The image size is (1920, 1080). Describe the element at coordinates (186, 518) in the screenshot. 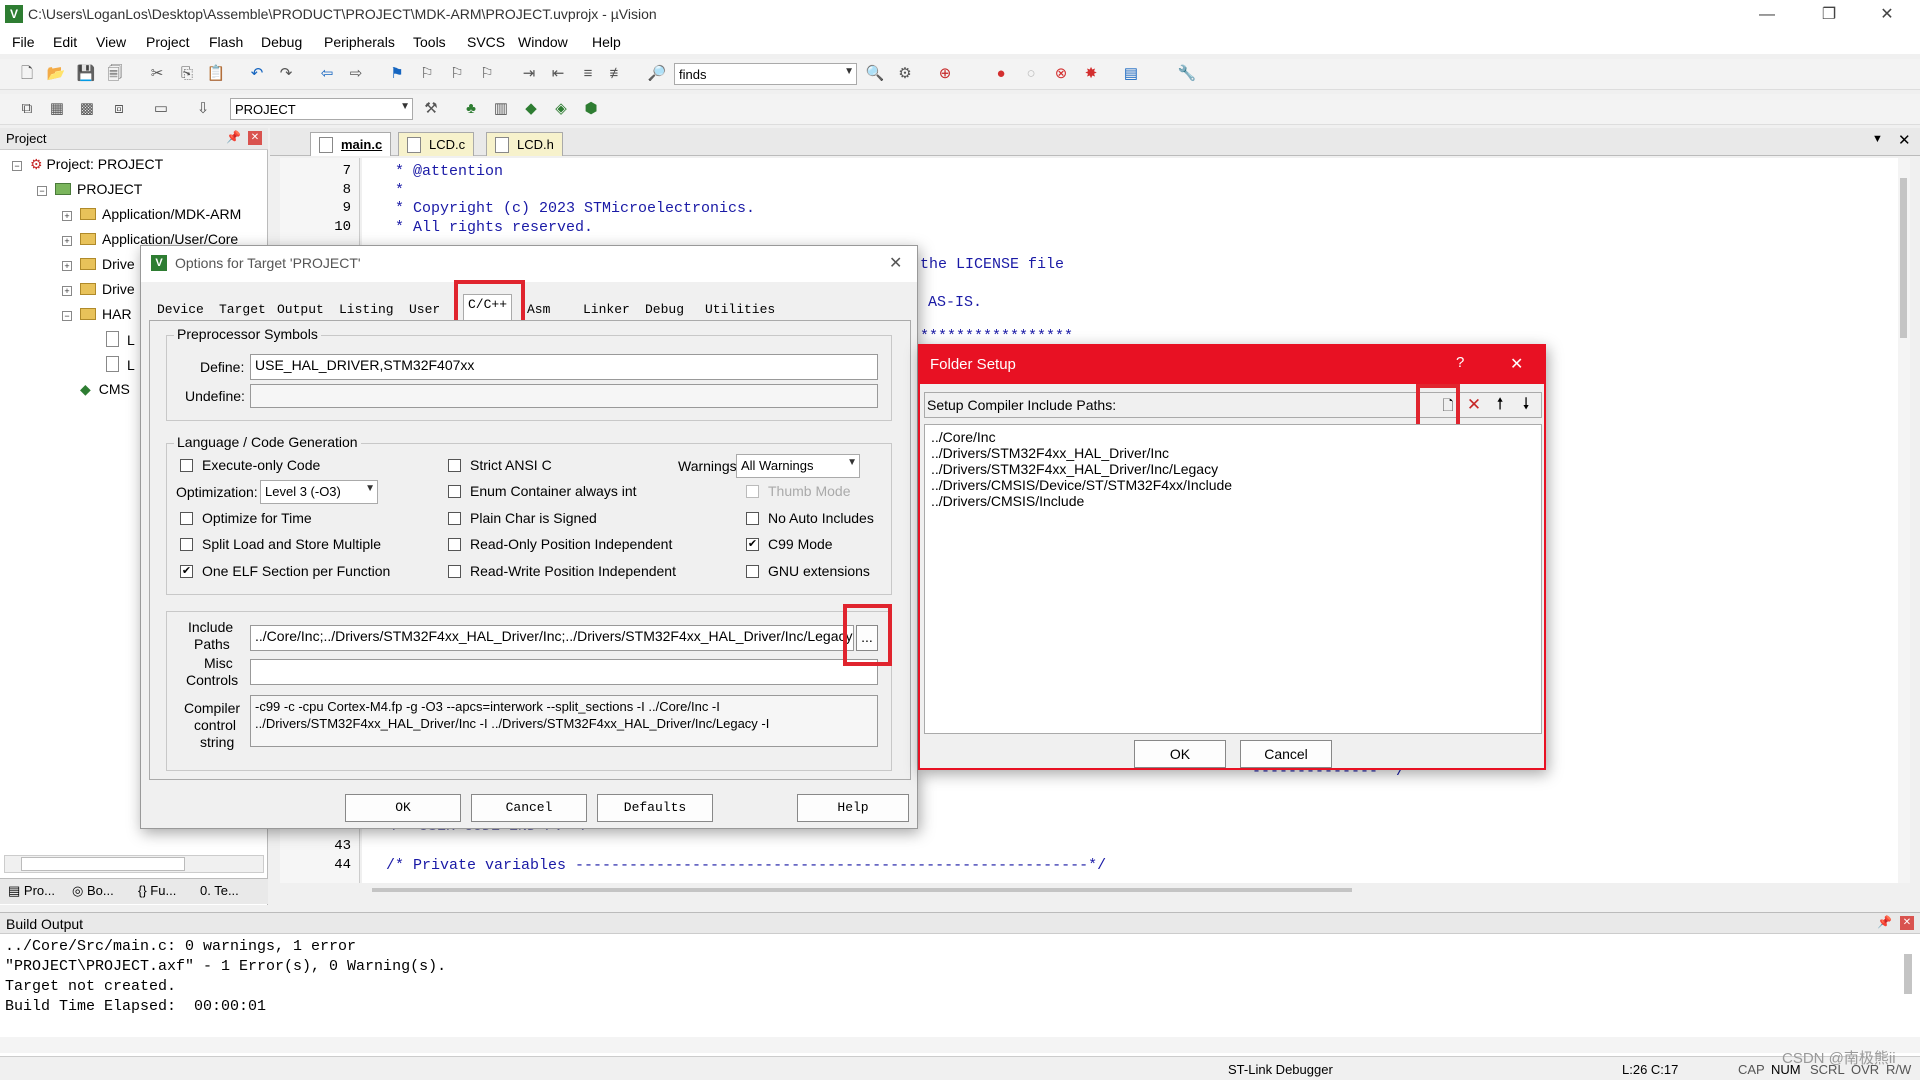

I see `optimize-time-checkbox` at that location.